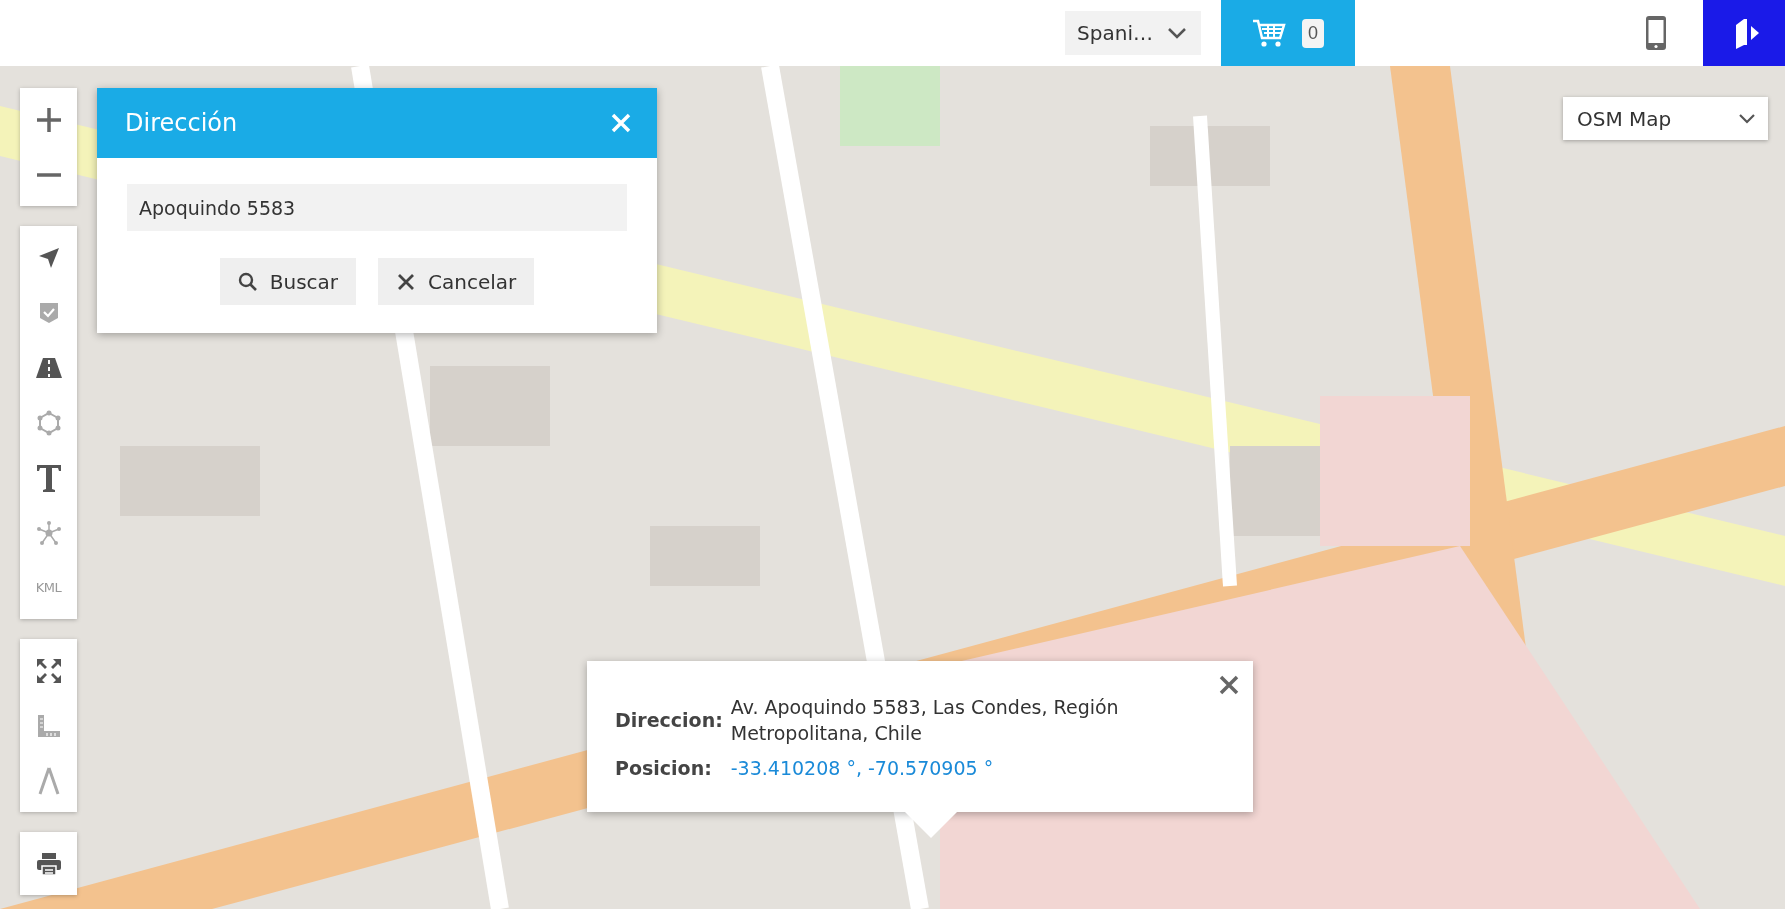 This screenshot has width=1785, height=909. Describe the element at coordinates (288, 281) in the screenshot. I see `search-button: Buscar` at that location.